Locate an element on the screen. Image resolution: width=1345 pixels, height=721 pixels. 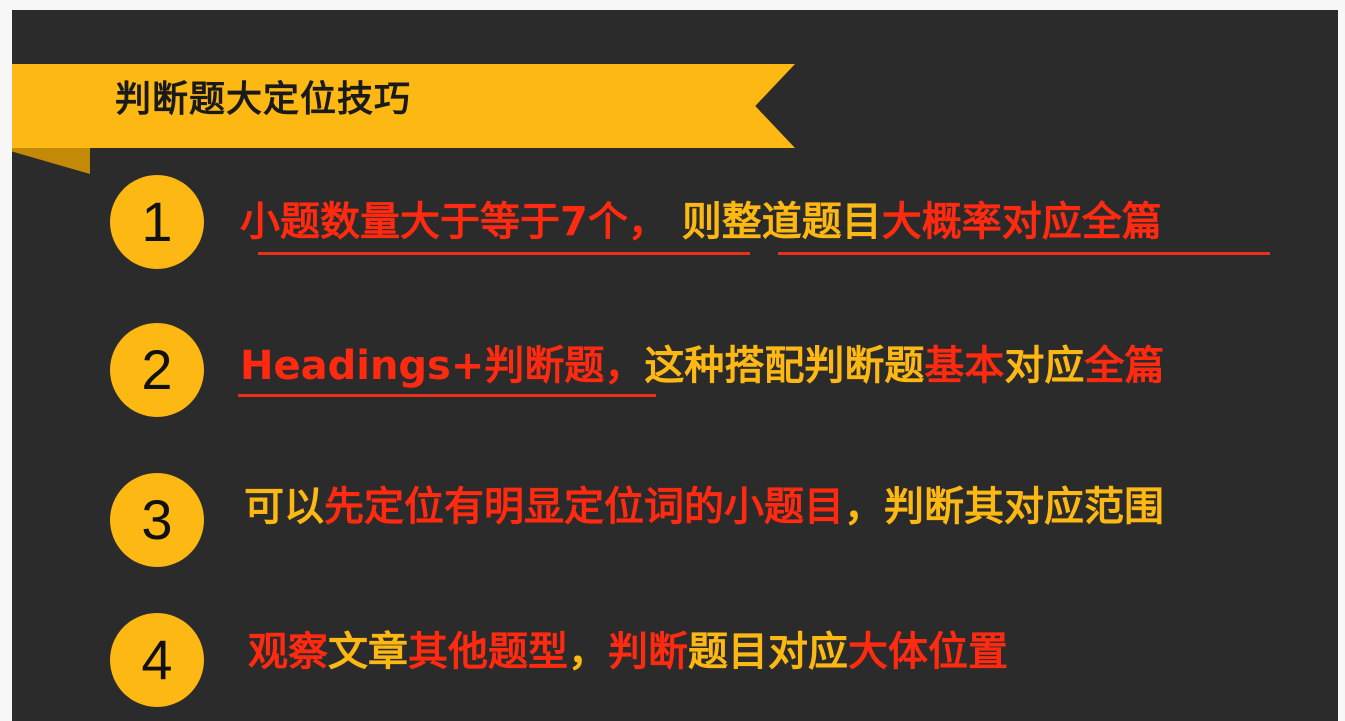
slide-title: 判断题大定位技巧 is located at coordinates (263, 99).